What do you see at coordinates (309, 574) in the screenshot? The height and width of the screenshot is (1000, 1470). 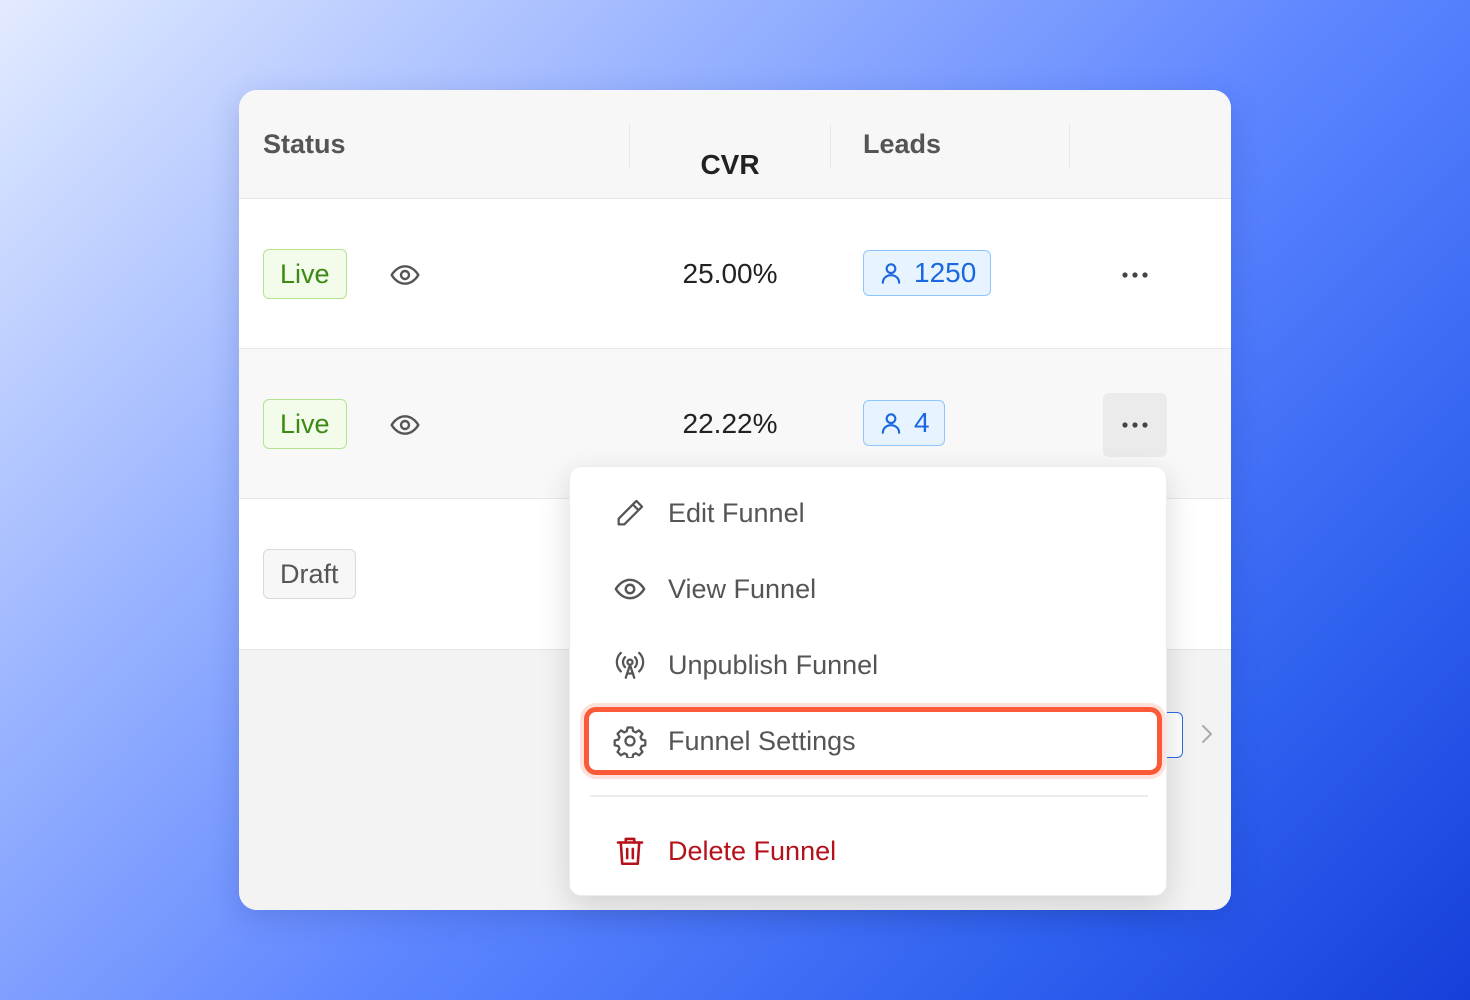 I see `status-badge: Draft` at bounding box center [309, 574].